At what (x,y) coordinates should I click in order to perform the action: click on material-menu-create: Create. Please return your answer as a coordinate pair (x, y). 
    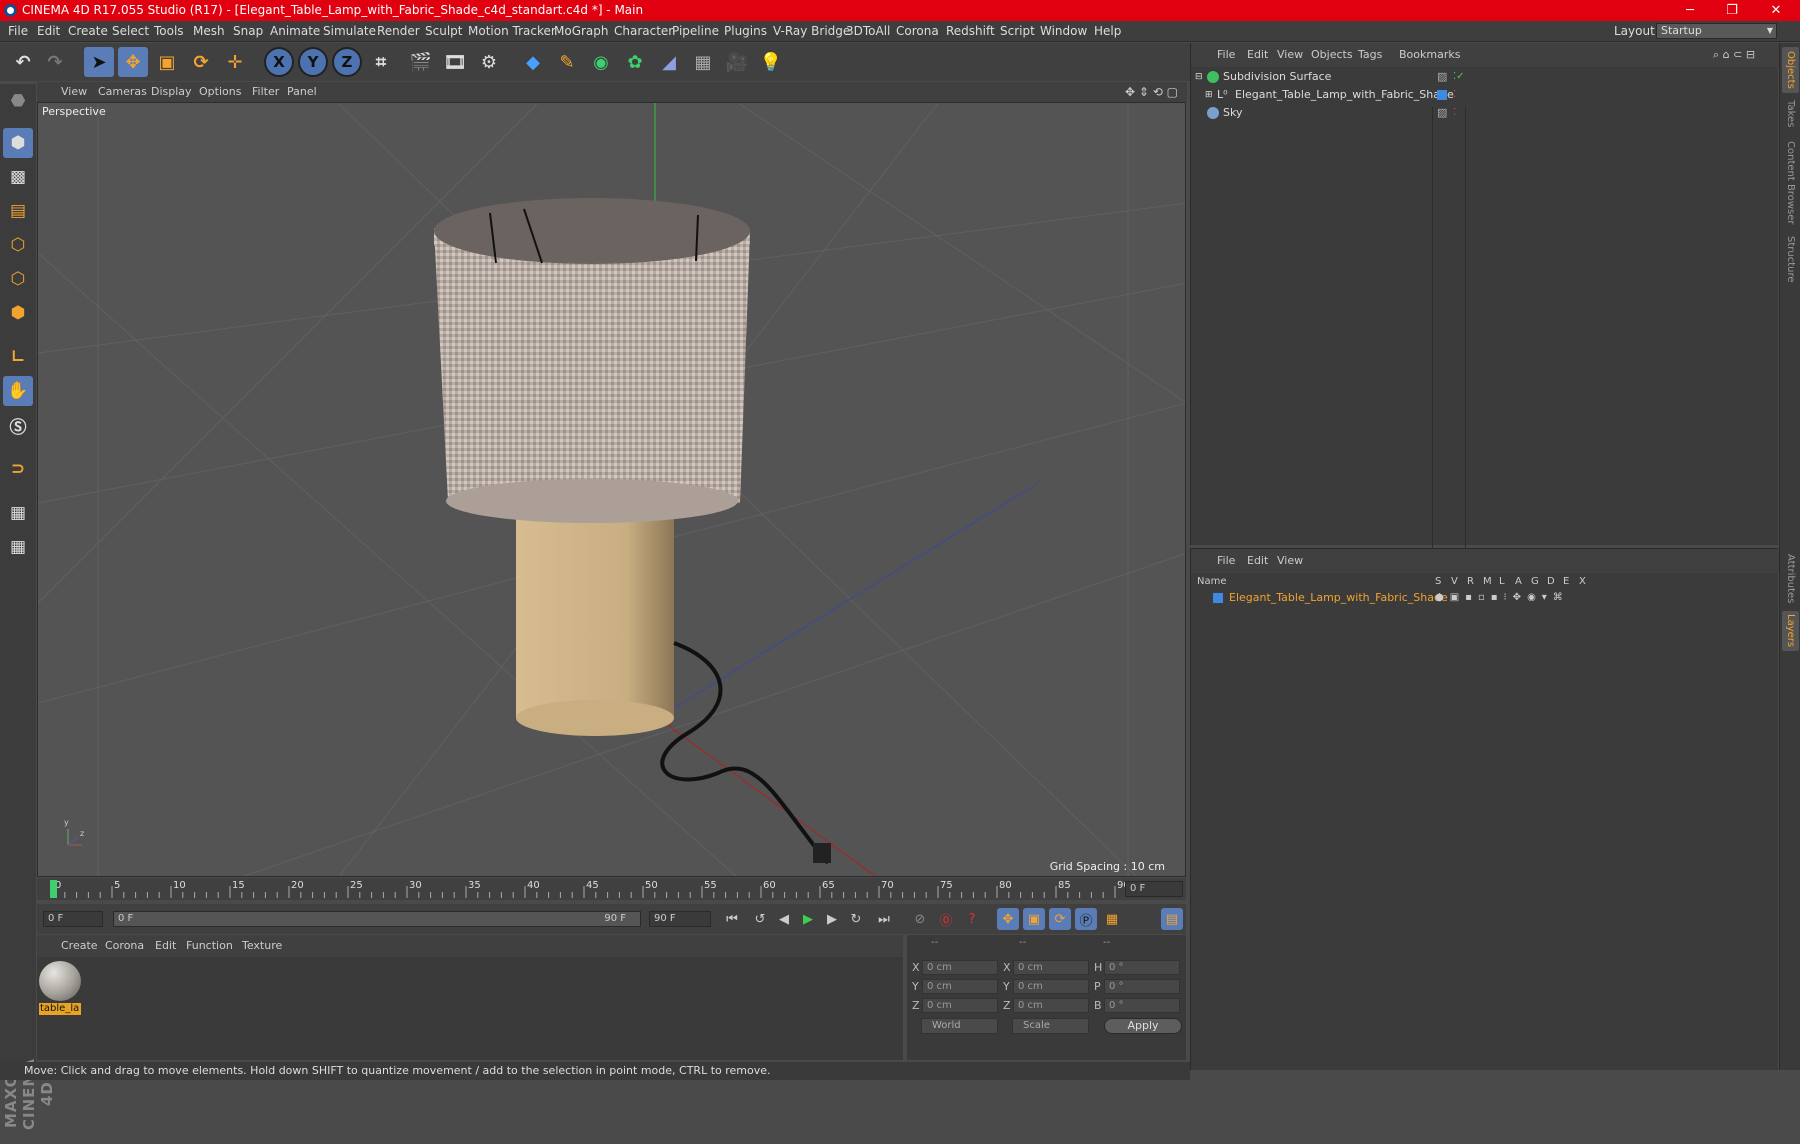
    Looking at the image, I should click on (79, 946).